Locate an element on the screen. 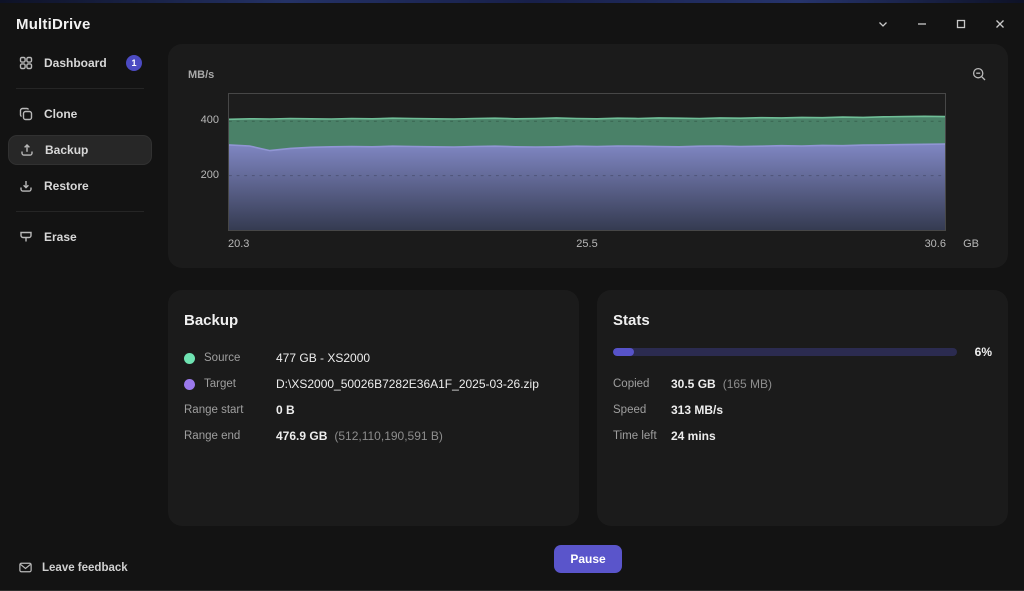 Image resolution: width=1024 pixels, height=591 pixels. source-dot-icon is located at coordinates (189, 358).